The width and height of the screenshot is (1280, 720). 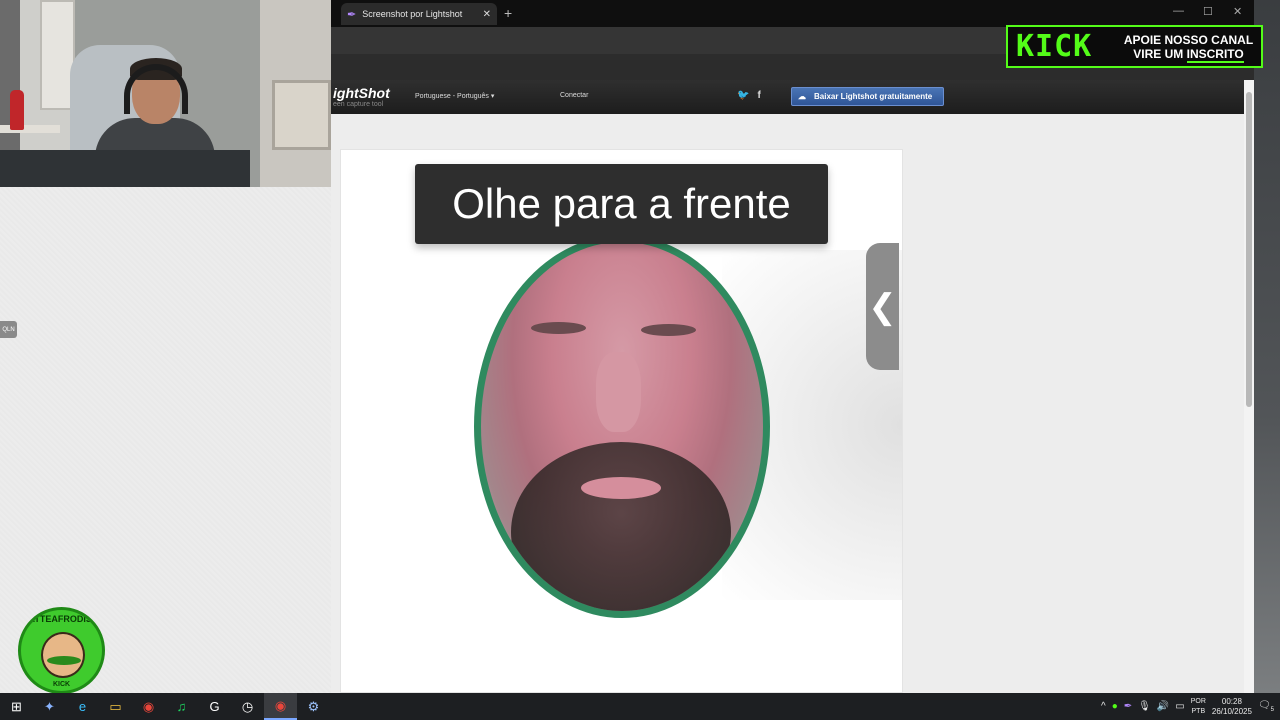 I want to click on language-select: Portuguese - Português ▾, so click(x=454, y=96).